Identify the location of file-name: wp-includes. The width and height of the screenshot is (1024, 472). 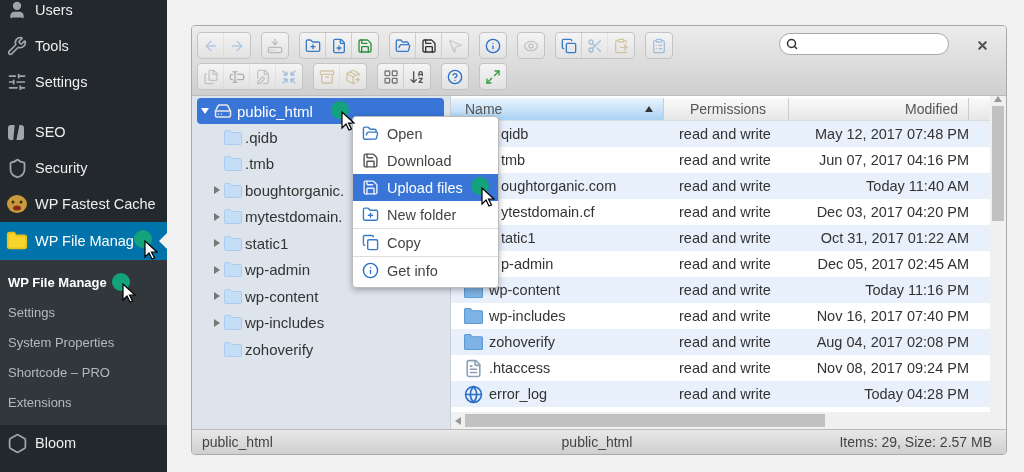
(527, 316).